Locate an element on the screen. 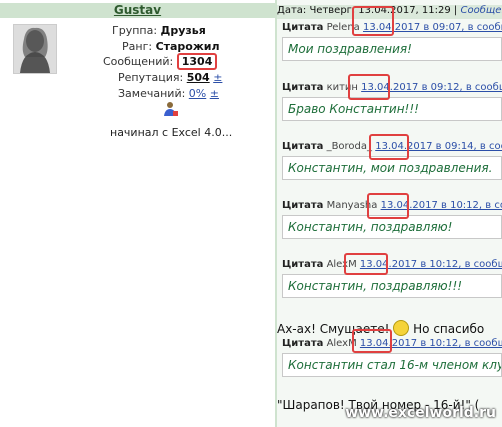 The image size is (502, 427). quote-box: Браво Константин!!! is located at coordinates (392, 109).